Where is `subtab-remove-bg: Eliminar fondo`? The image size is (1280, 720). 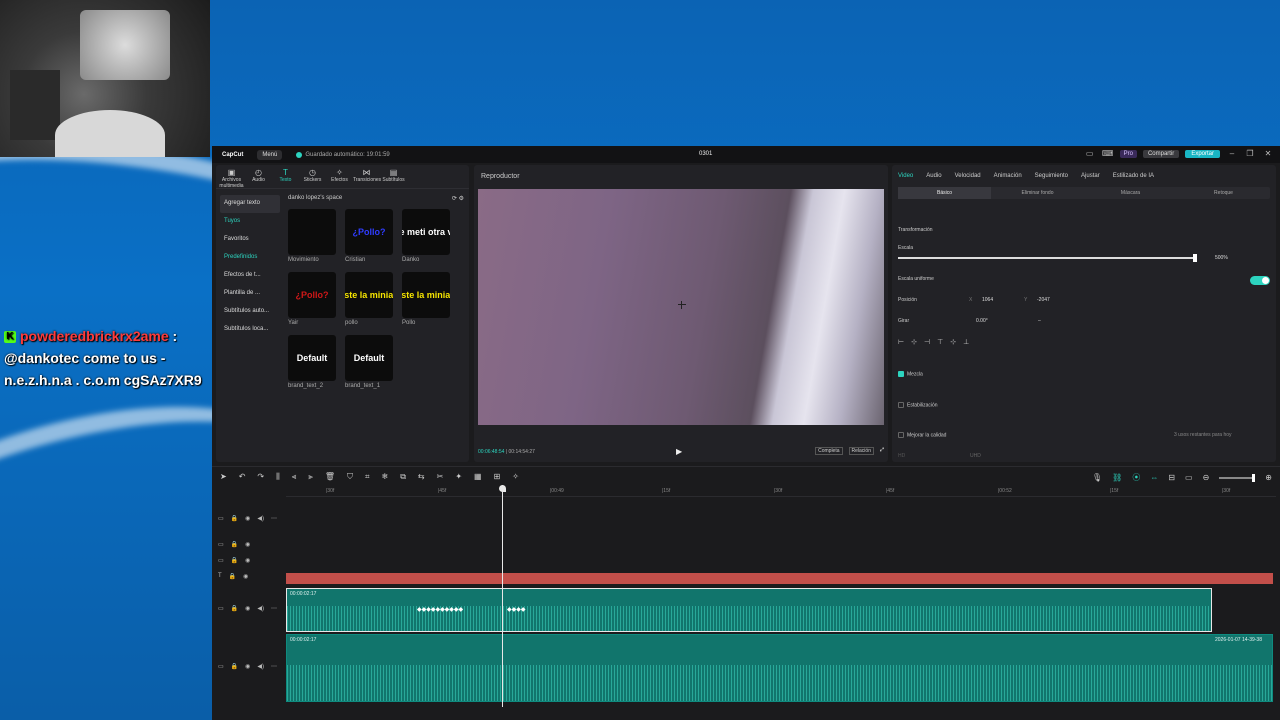 subtab-remove-bg: Eliminar fondo is located at coordinates (1037, 193).